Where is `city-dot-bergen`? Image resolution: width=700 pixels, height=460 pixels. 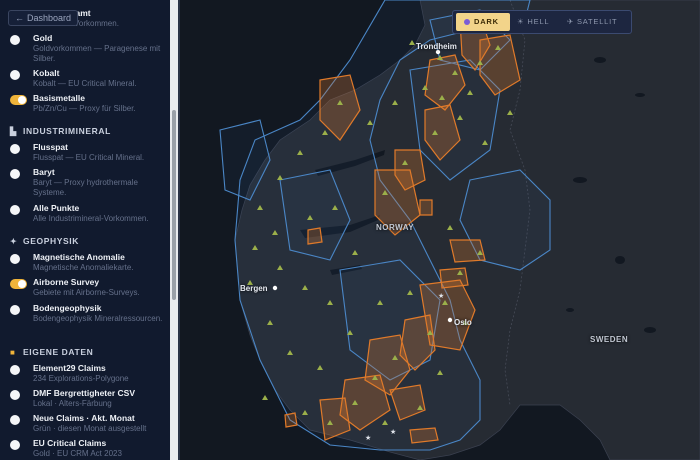 city-dot-bergen is located at coordinates (275, 288).